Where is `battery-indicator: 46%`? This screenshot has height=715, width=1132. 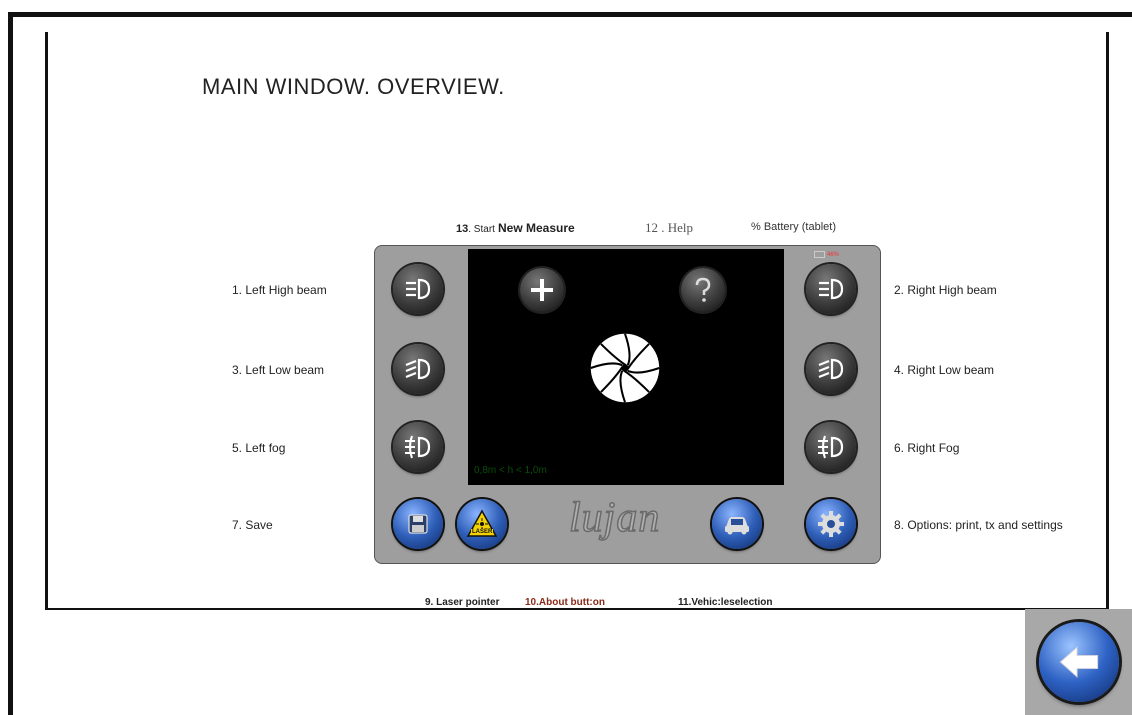
battery-indicator: 46% is located at coordinates (826, 254).